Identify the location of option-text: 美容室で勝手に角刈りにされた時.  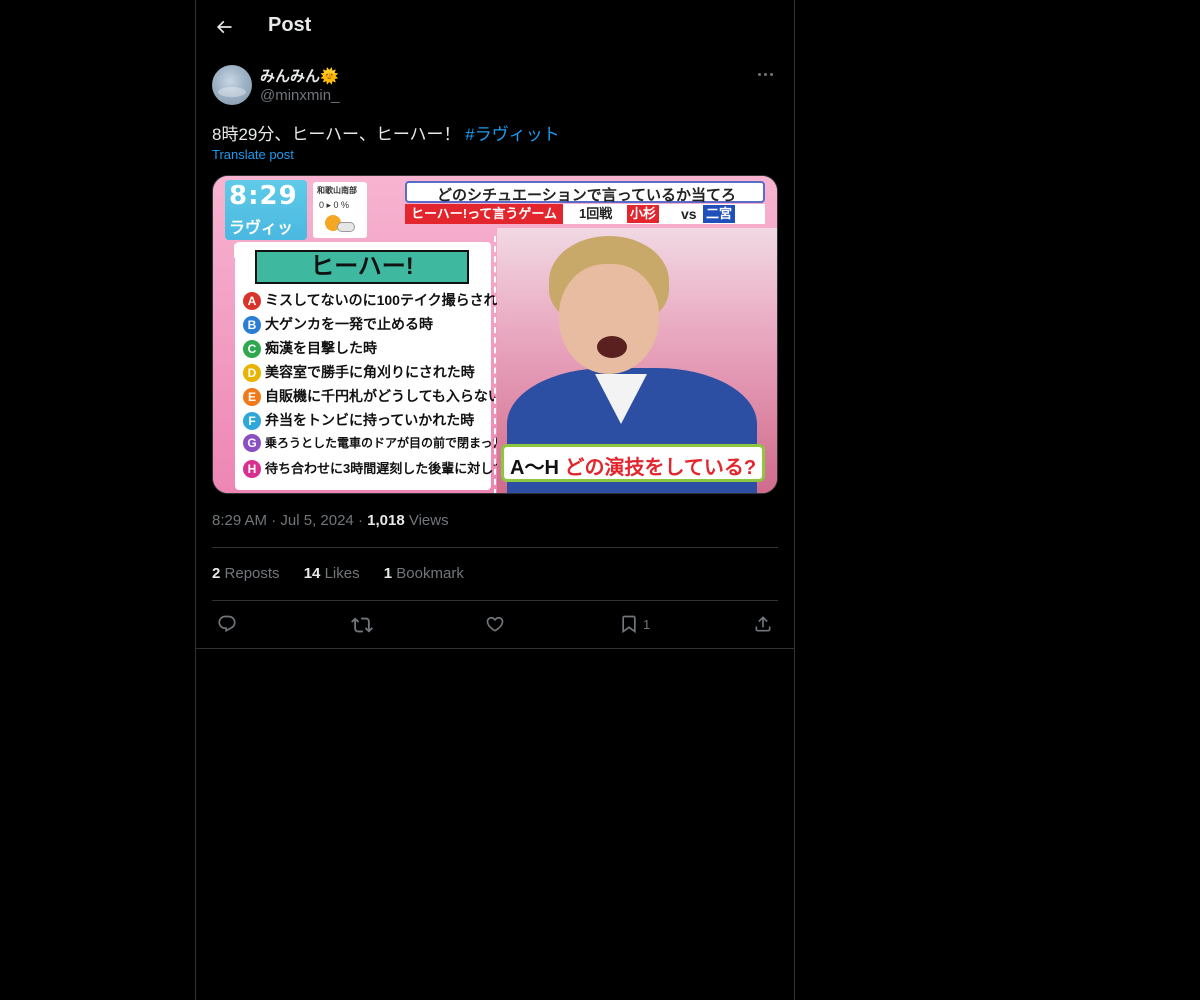
(370, 372).